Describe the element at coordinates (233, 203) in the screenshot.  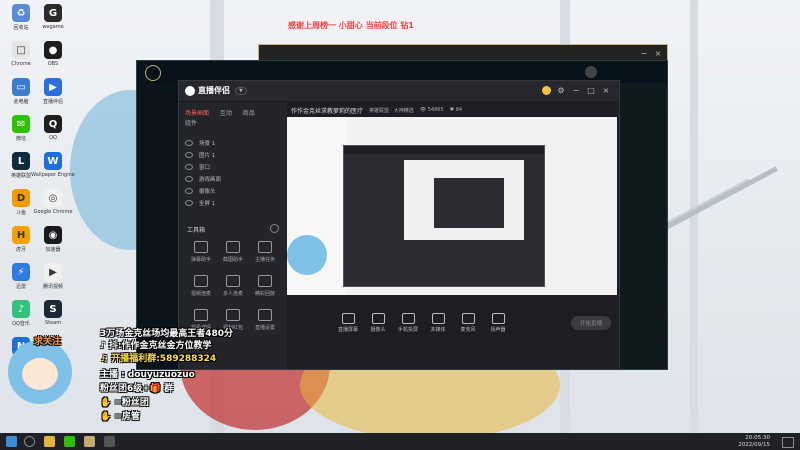
I see `layer-item: 全屏 1` at that location.